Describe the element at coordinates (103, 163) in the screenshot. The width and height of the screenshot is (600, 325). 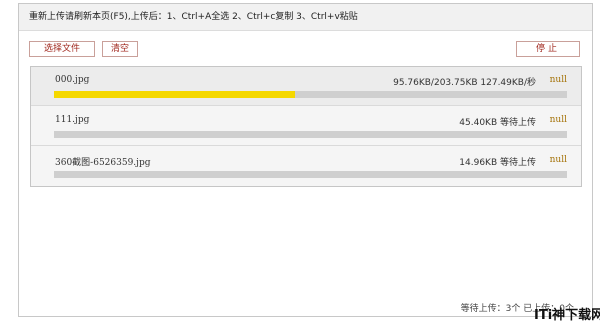
I see `file-name: 360截图-6526359.jpg` at that location.